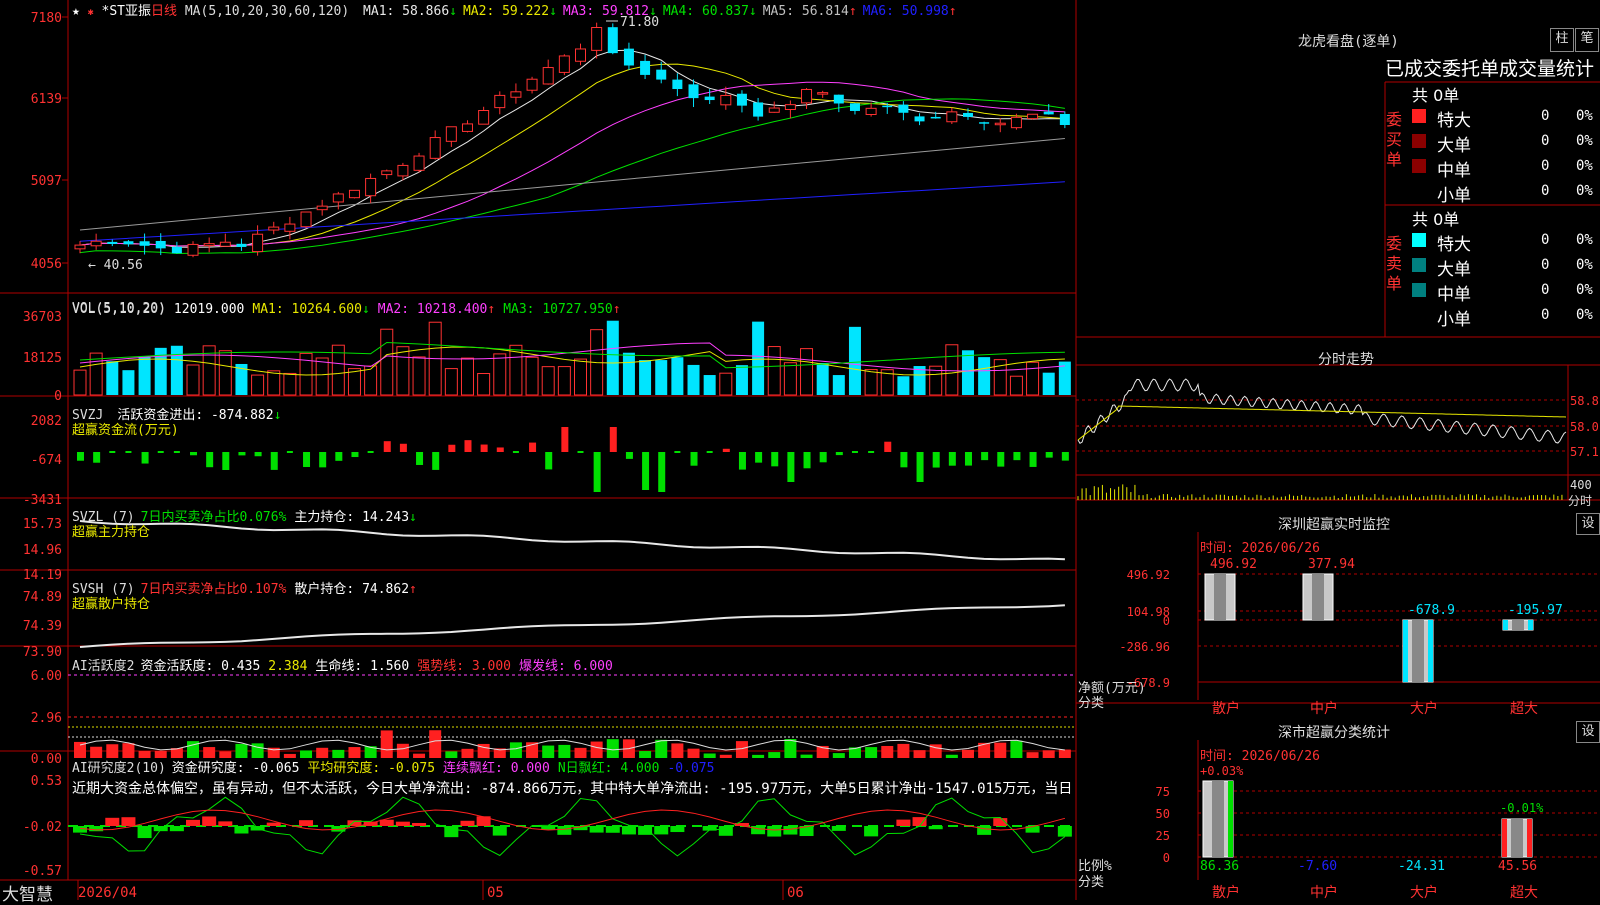 The width and height of the screenshot is (1600, 905). What do you see at coordinates (1317, 866) in the screenshot?
I see `classify-value-label: -7.60` at bounding box center [1317, 866].